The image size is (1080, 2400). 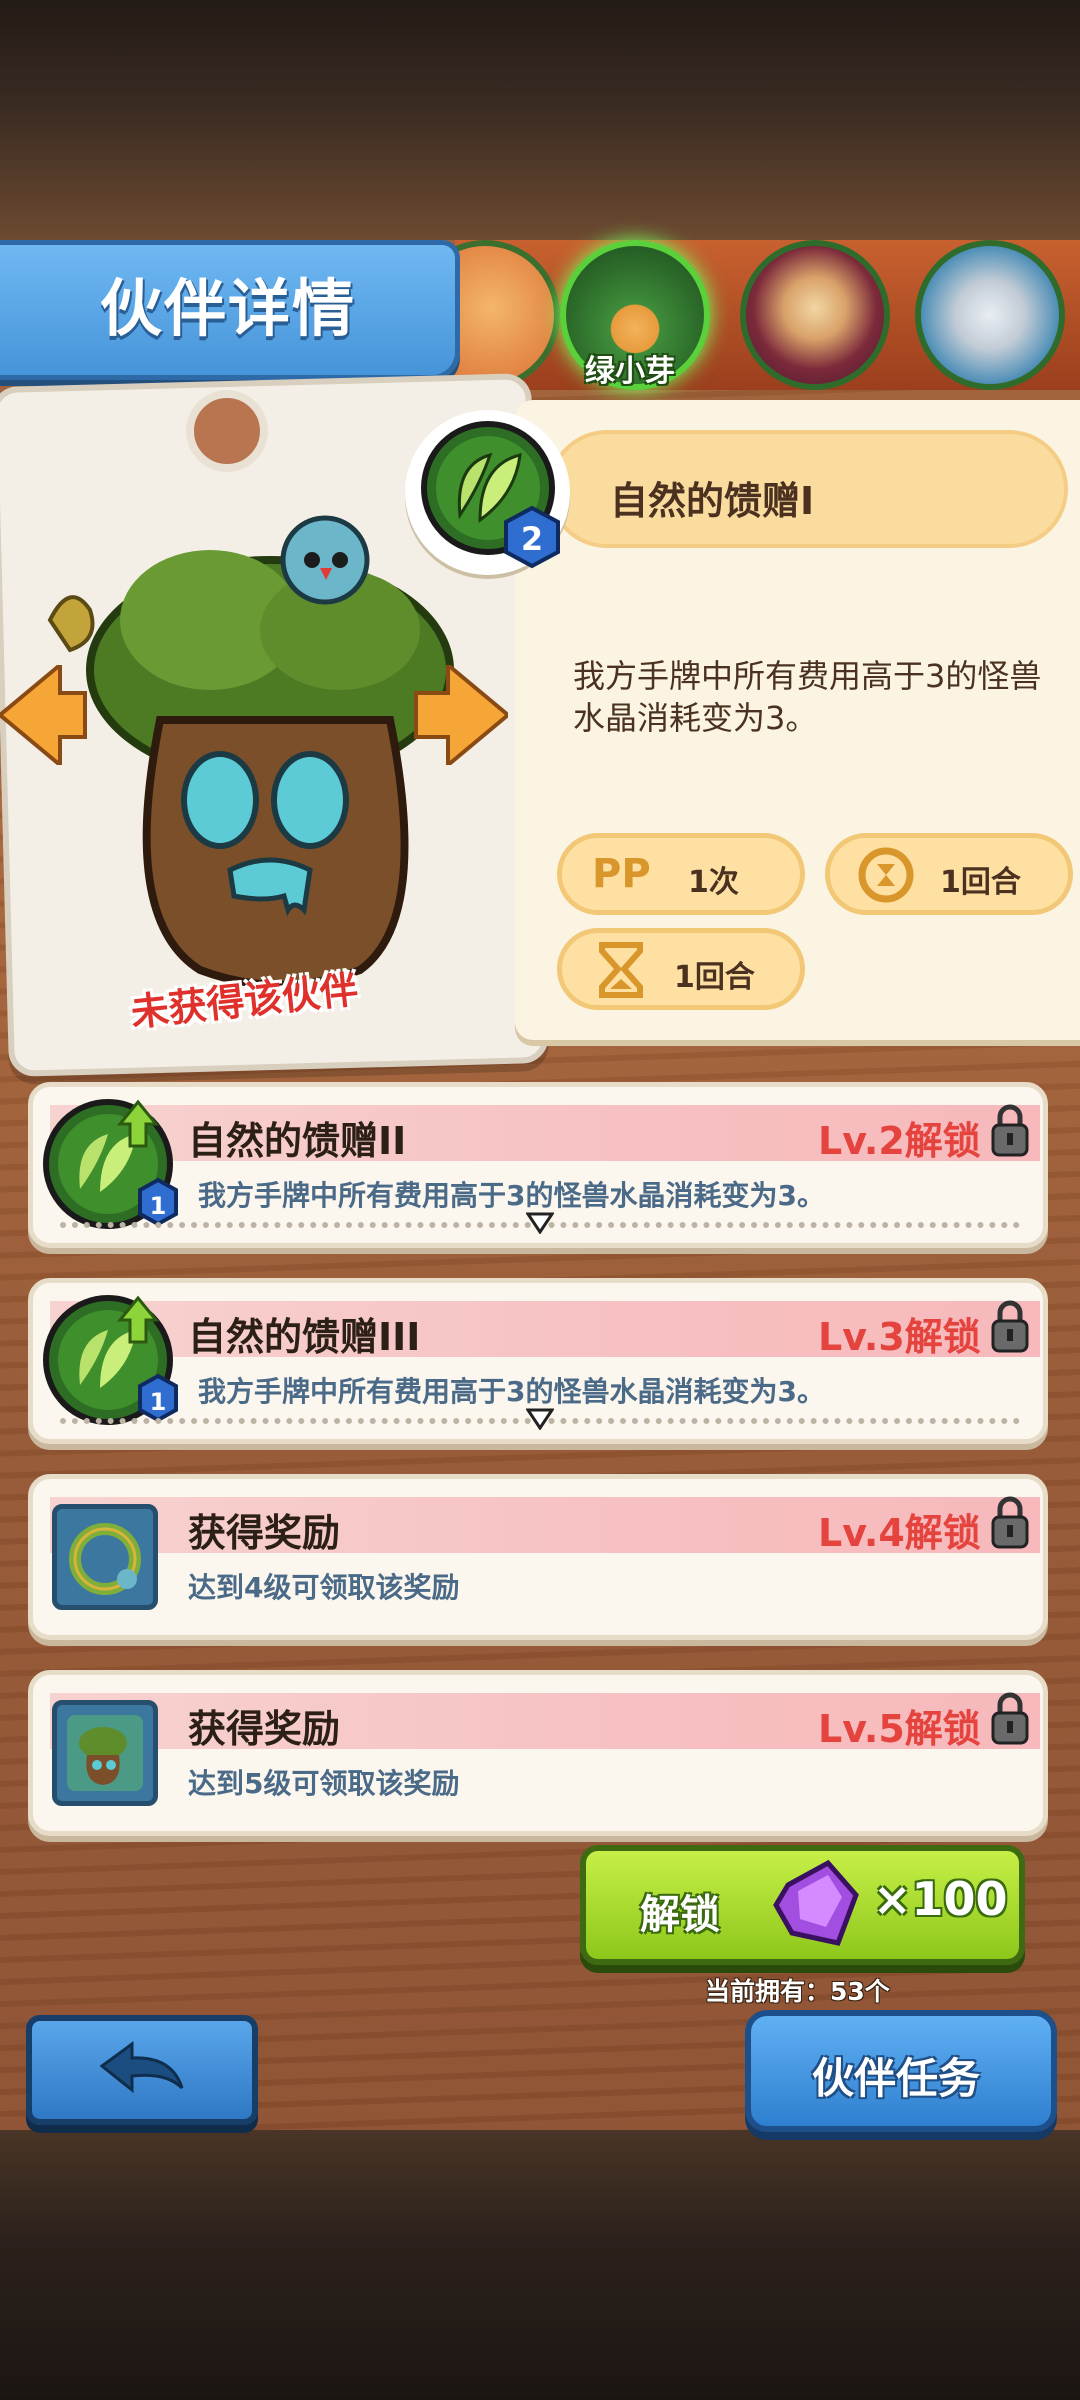 What do you see at coordinates (896, 2078) in the screenshot?
I see `partner-task-label: 伙伴任务` at bounding box center [896, 2078].